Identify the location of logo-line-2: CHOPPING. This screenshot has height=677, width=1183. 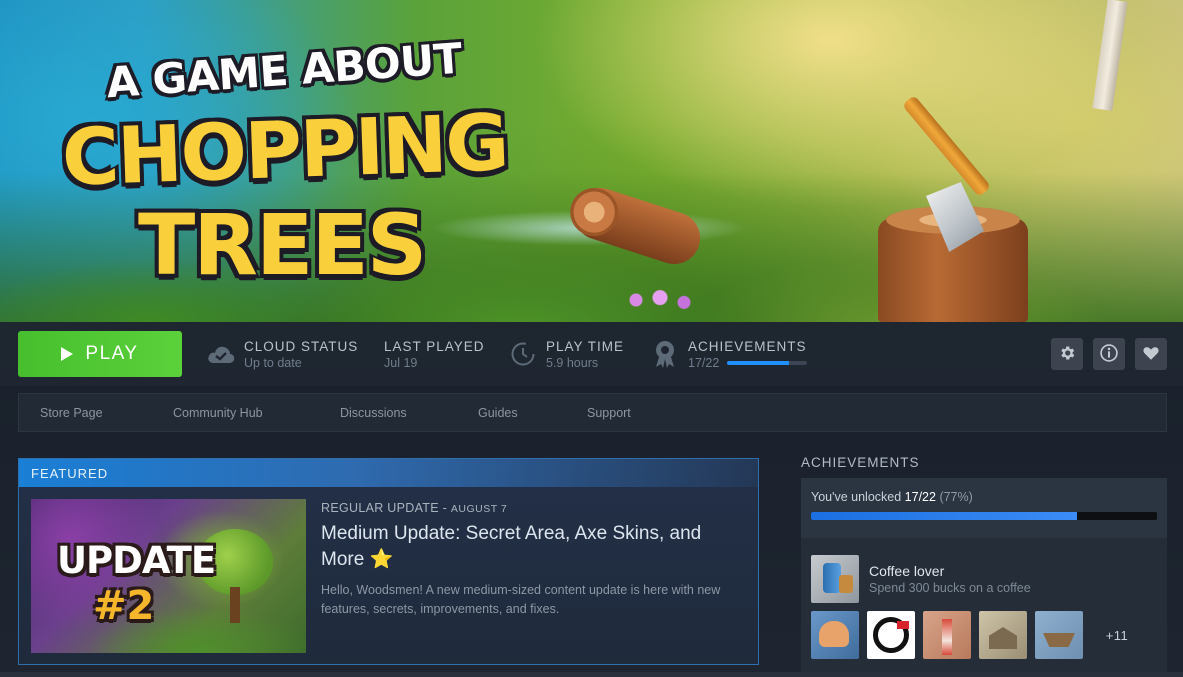
(284, 151).